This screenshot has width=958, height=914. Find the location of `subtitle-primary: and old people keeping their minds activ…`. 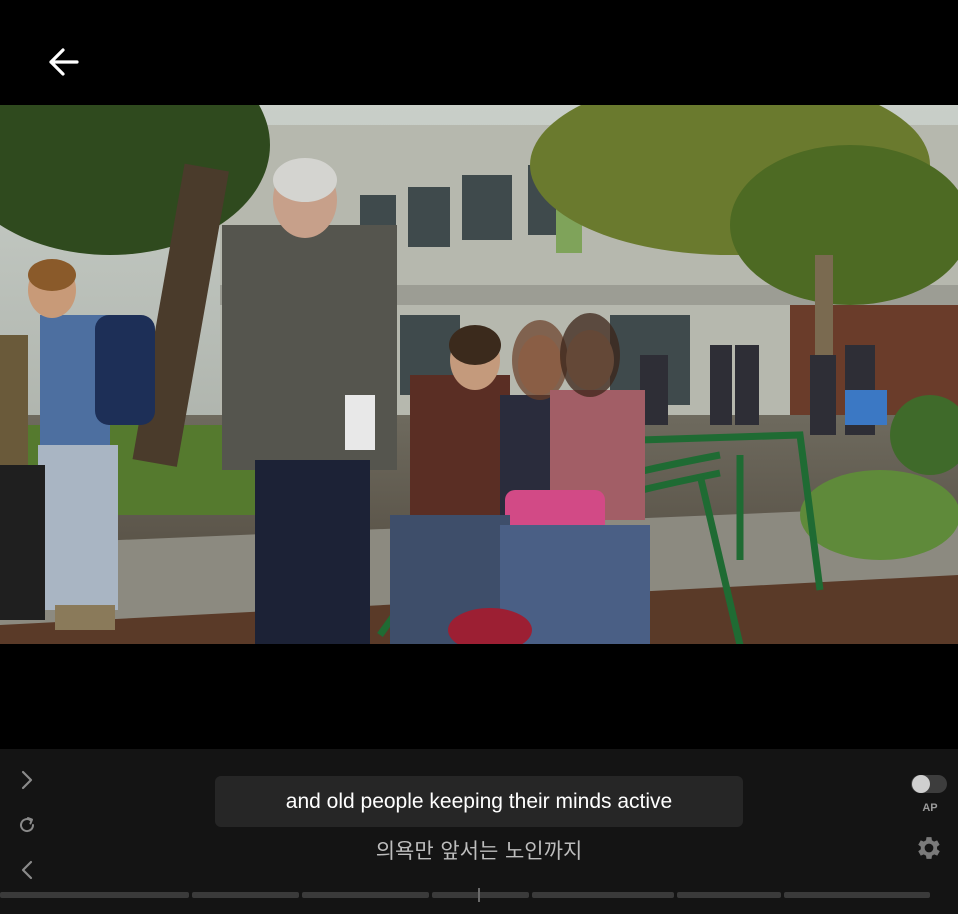

subtitle-primary: and old people keeping their minds activ… is located at coordinates (479, 801).